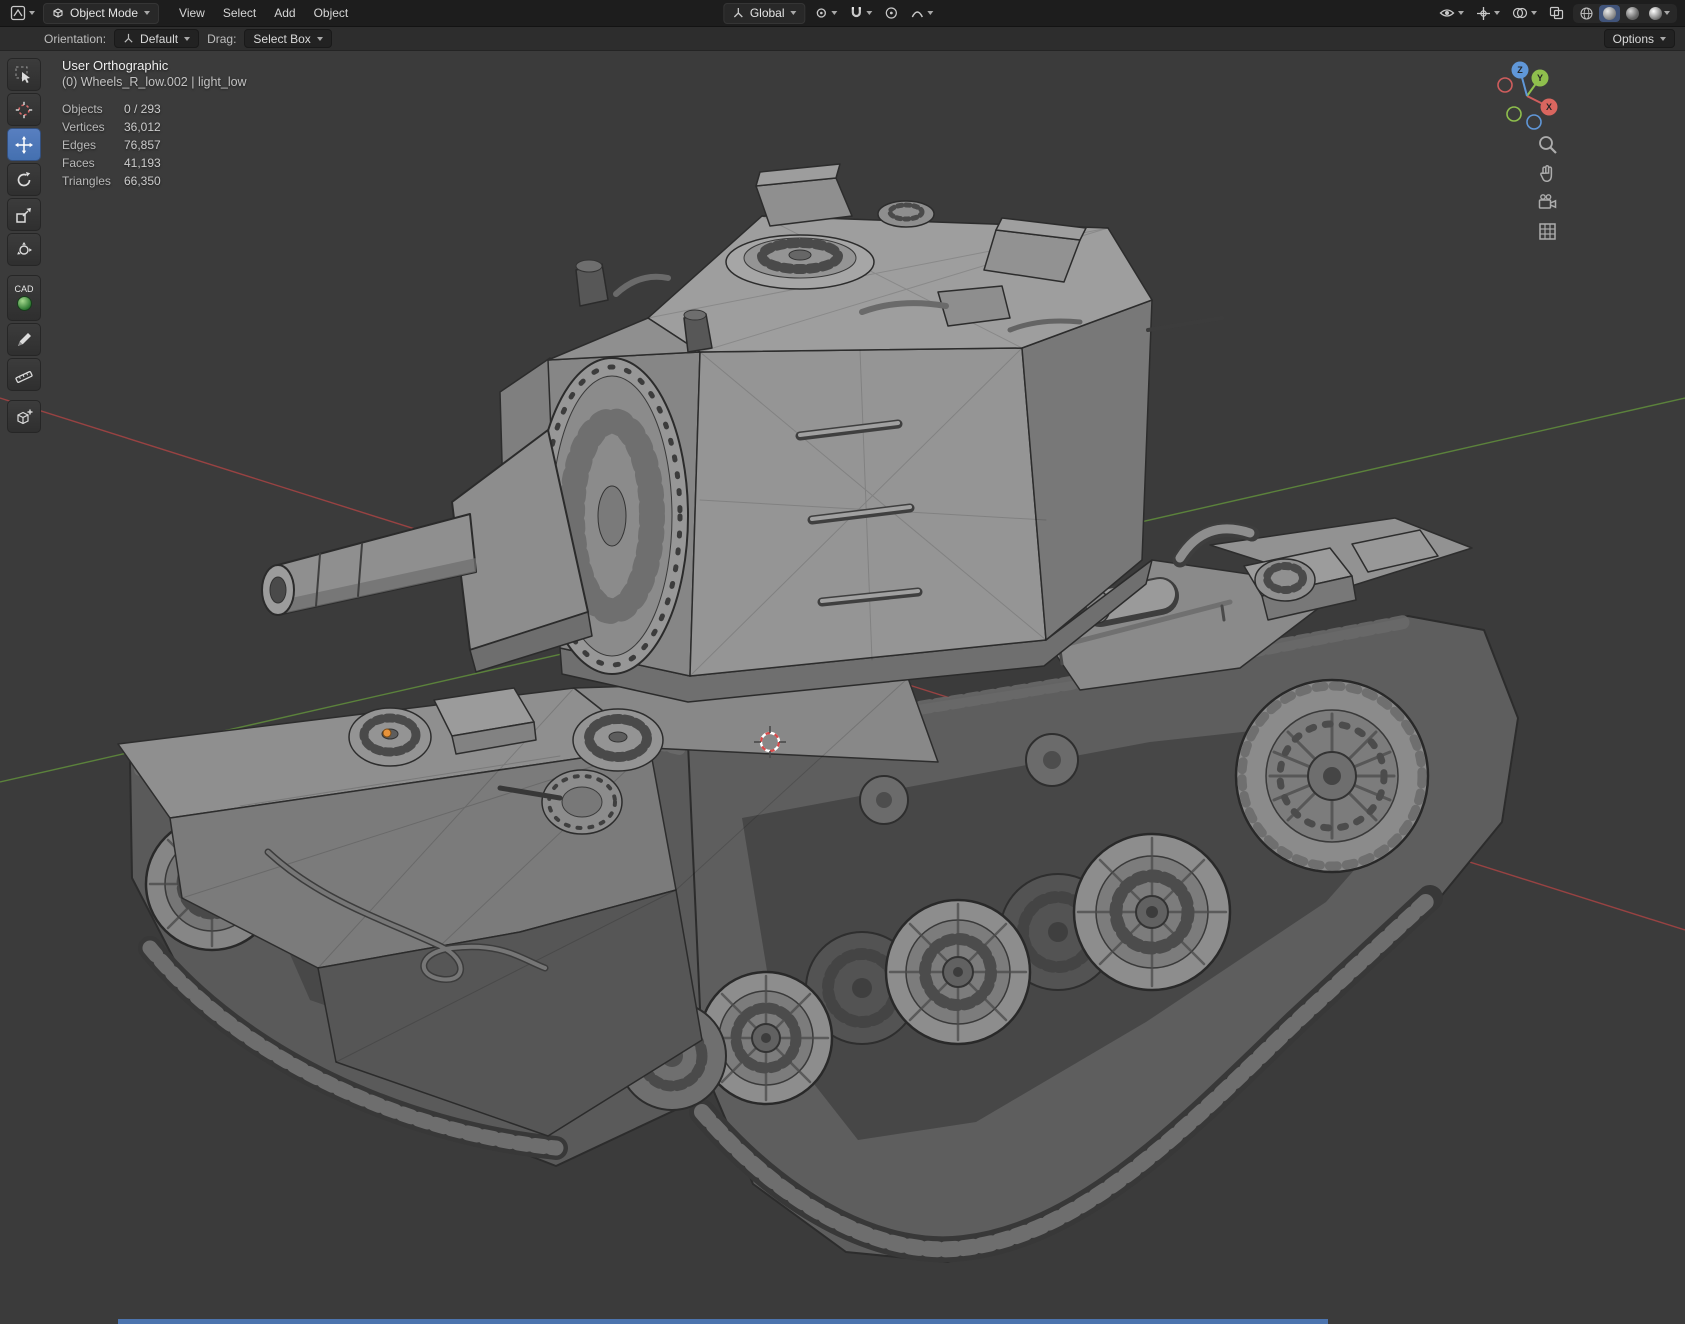  I want to click on camera-view-icon, so click(1547, 202).